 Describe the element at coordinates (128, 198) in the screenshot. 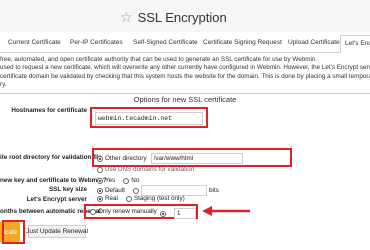

I see `server-staging-radio` at that location.